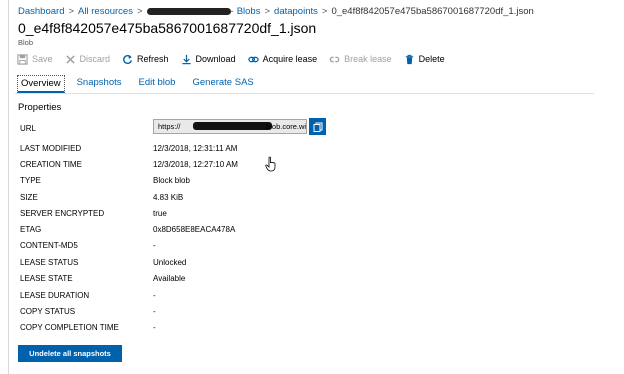 Image resolution: width=624 pixels, height=374 pixels. Describe the element at coordinates (168, 197) in the screenshot. I see `property-value: 4.83 KiB` at that location.